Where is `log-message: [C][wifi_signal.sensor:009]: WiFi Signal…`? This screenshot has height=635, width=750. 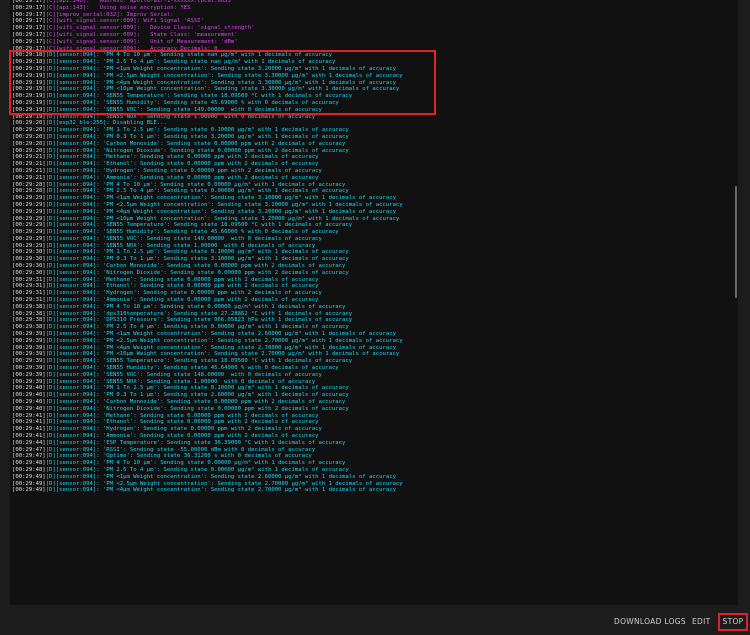
log-message: [C][wifi_signal.sensor:009]: WiFi Signal… is located at coordinates (124, 21).